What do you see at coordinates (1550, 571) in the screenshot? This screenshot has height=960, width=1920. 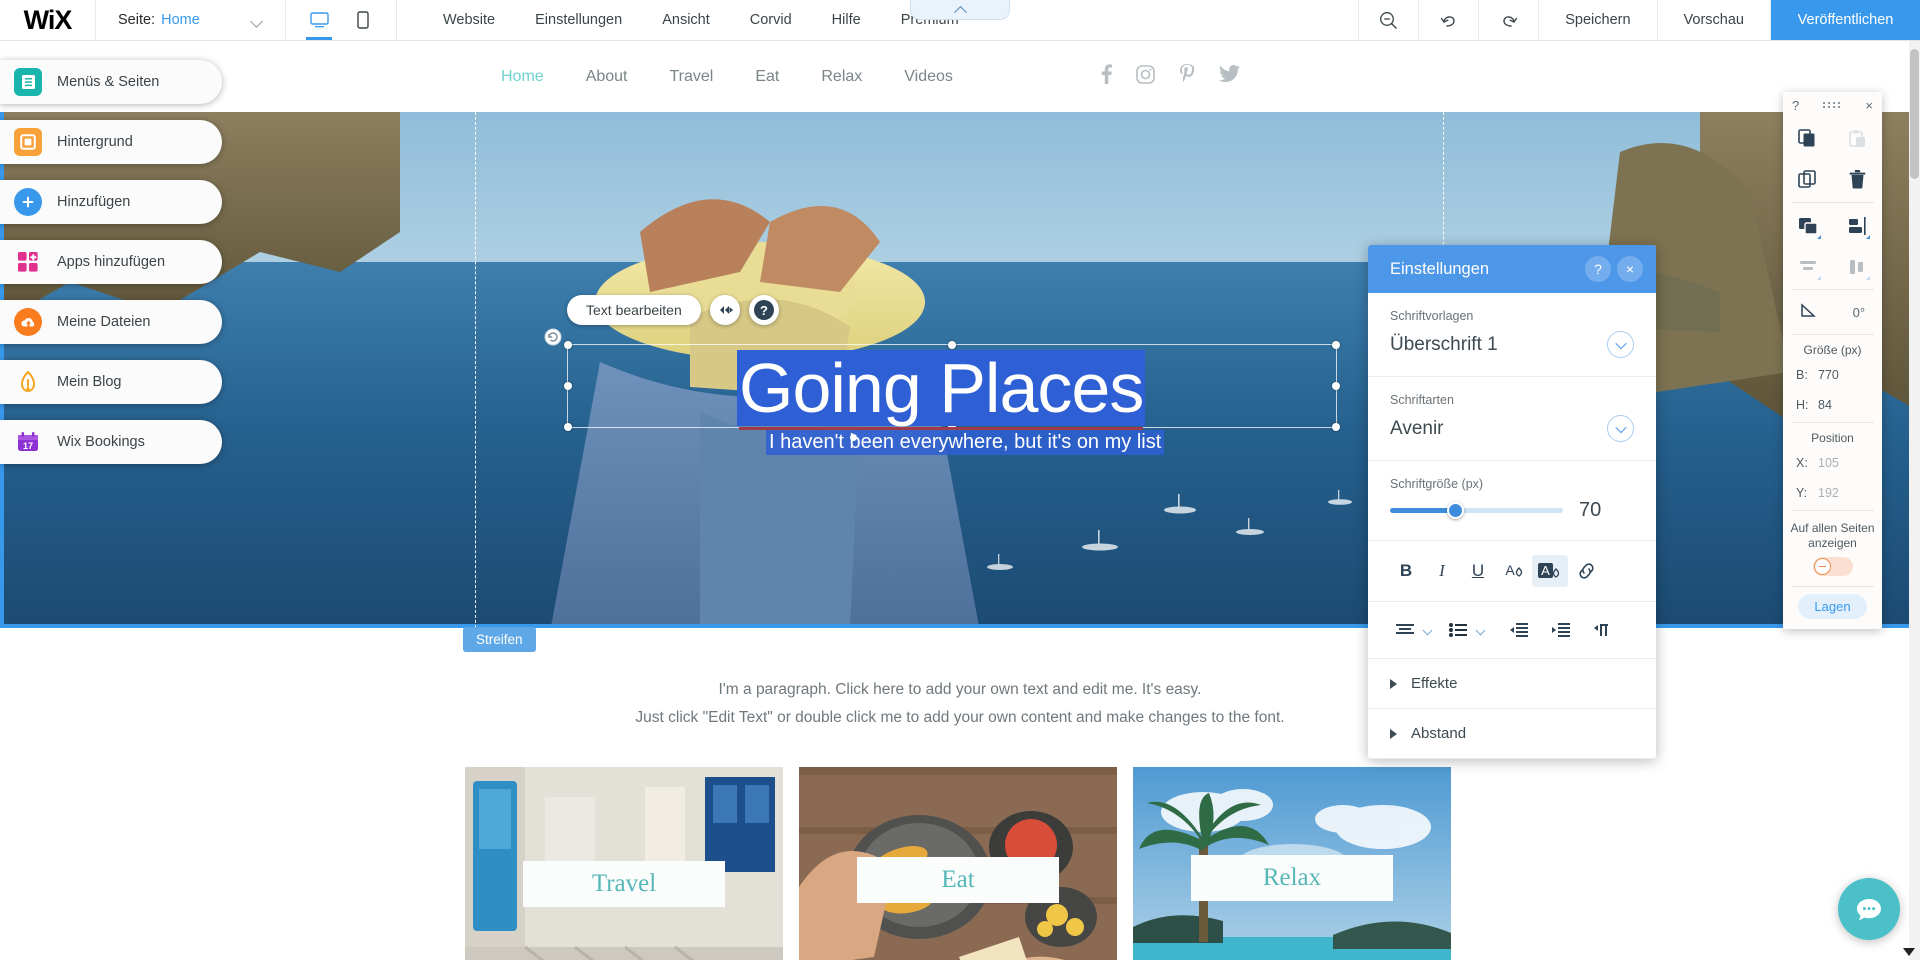 I see `text-highlight-button: A` at bounding box center [1550, 571].